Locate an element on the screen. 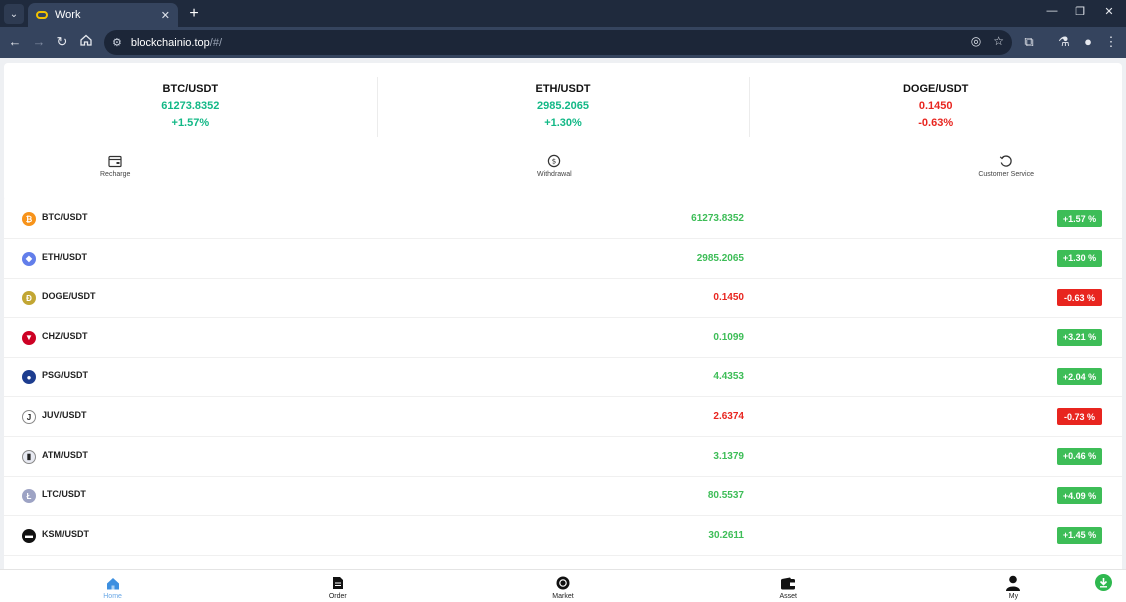  market-row: ● PSG/USDT 4.4353 +2.04 % is located at coordinates (563, 378).